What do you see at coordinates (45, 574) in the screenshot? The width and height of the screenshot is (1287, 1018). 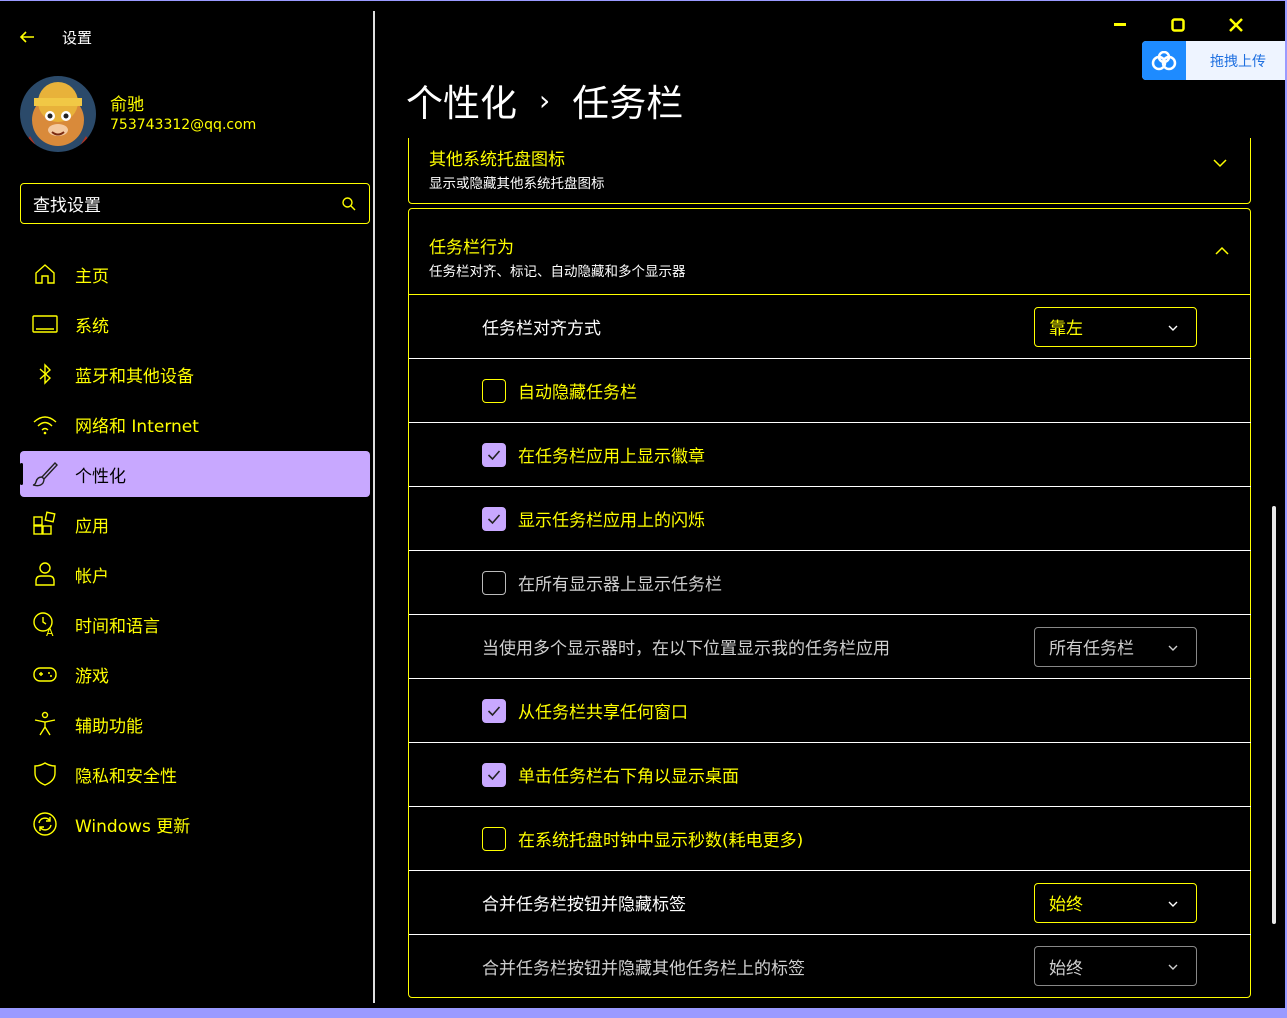 I see `person-icon` at bounding box center [45, 574].